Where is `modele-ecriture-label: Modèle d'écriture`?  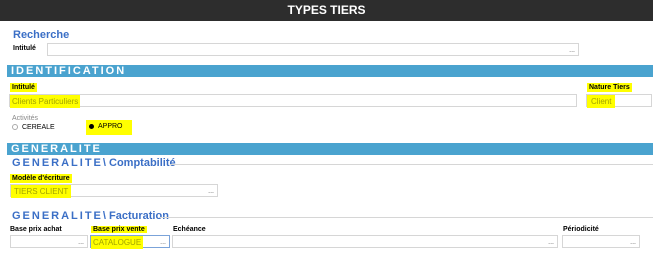
modele-ecriture-label: Modèle d'écriture is located at coordinates (41, 178).